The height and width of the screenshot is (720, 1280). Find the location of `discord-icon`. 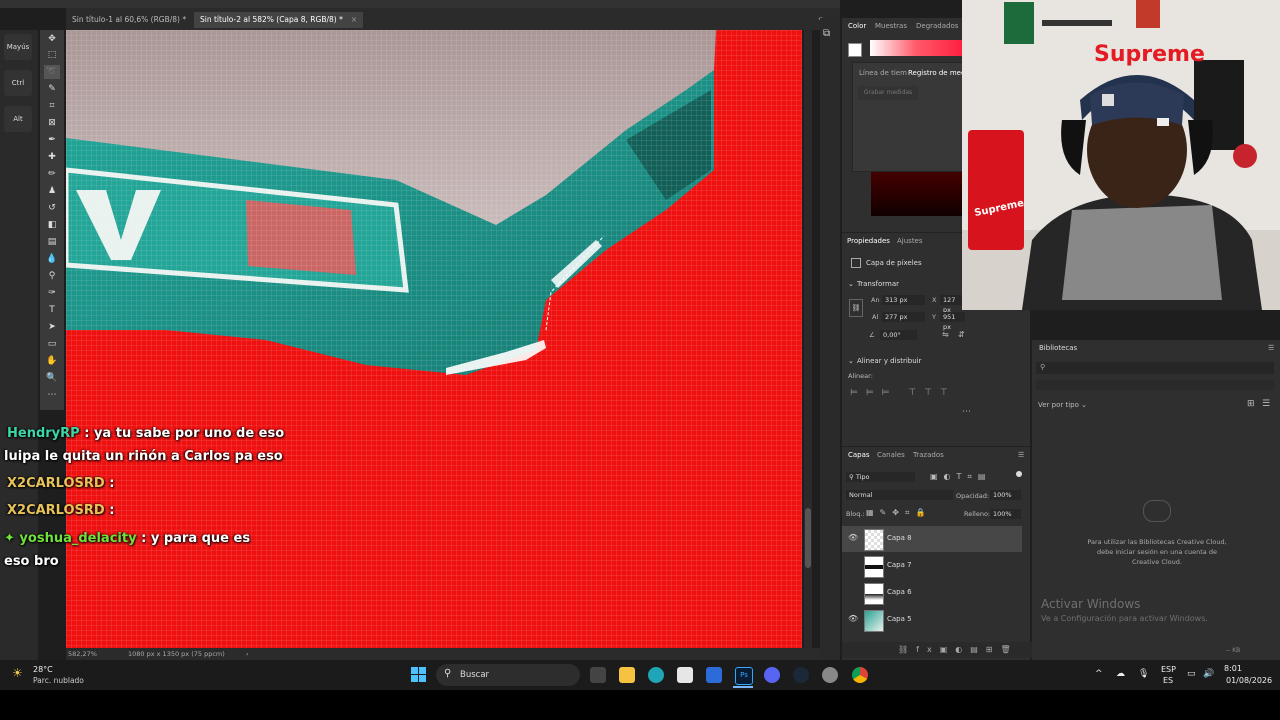

discord-icon is located at coordinates (772, 675).